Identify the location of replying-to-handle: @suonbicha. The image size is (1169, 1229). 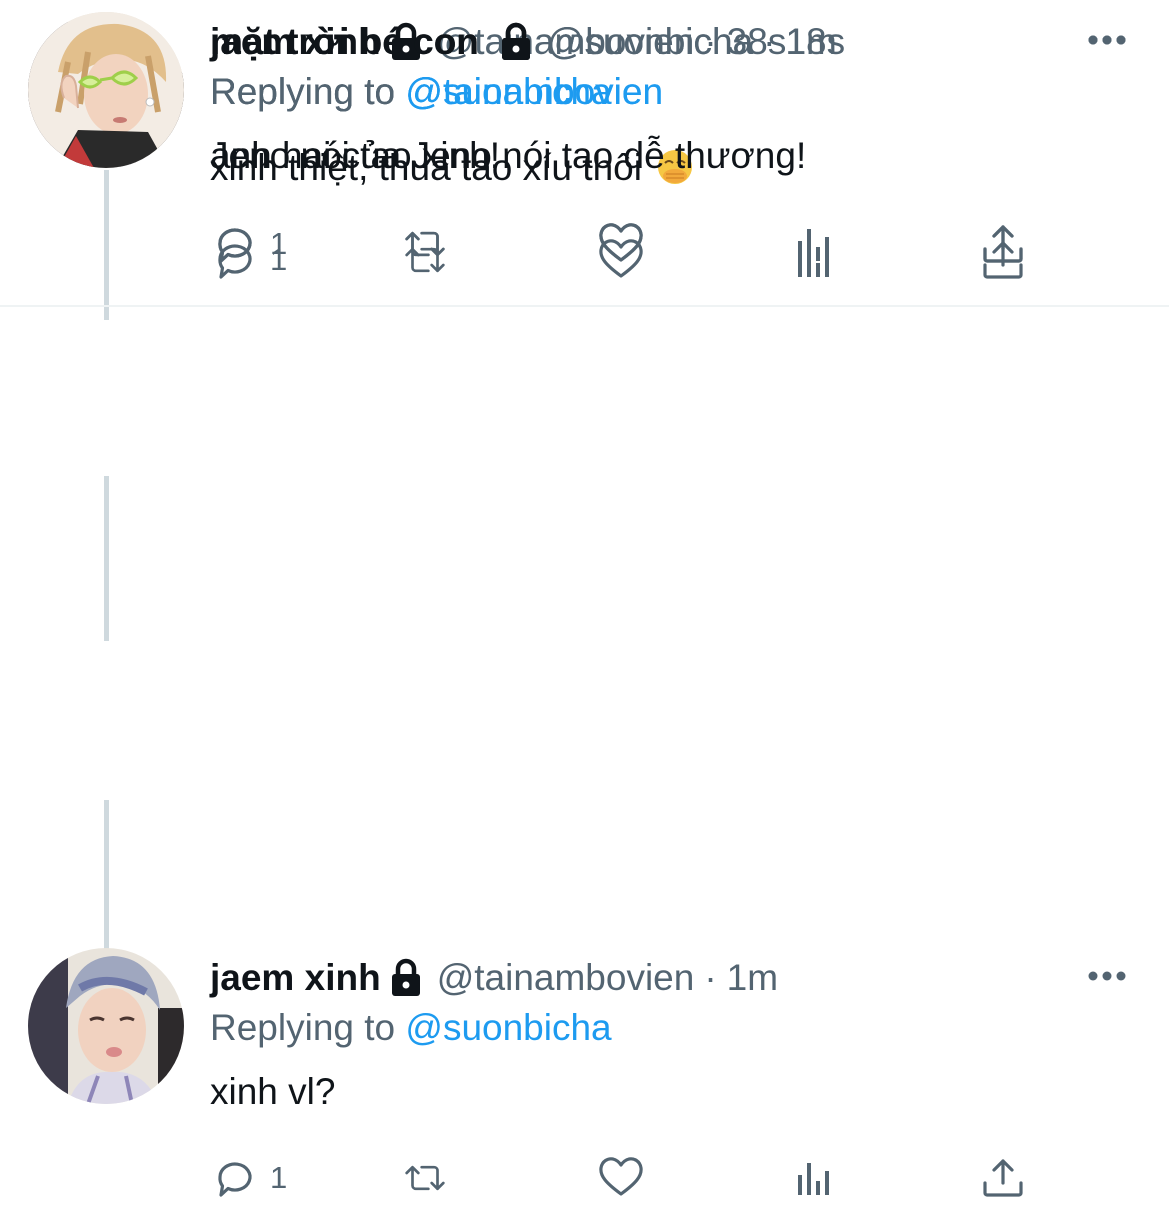
(508, 1027).